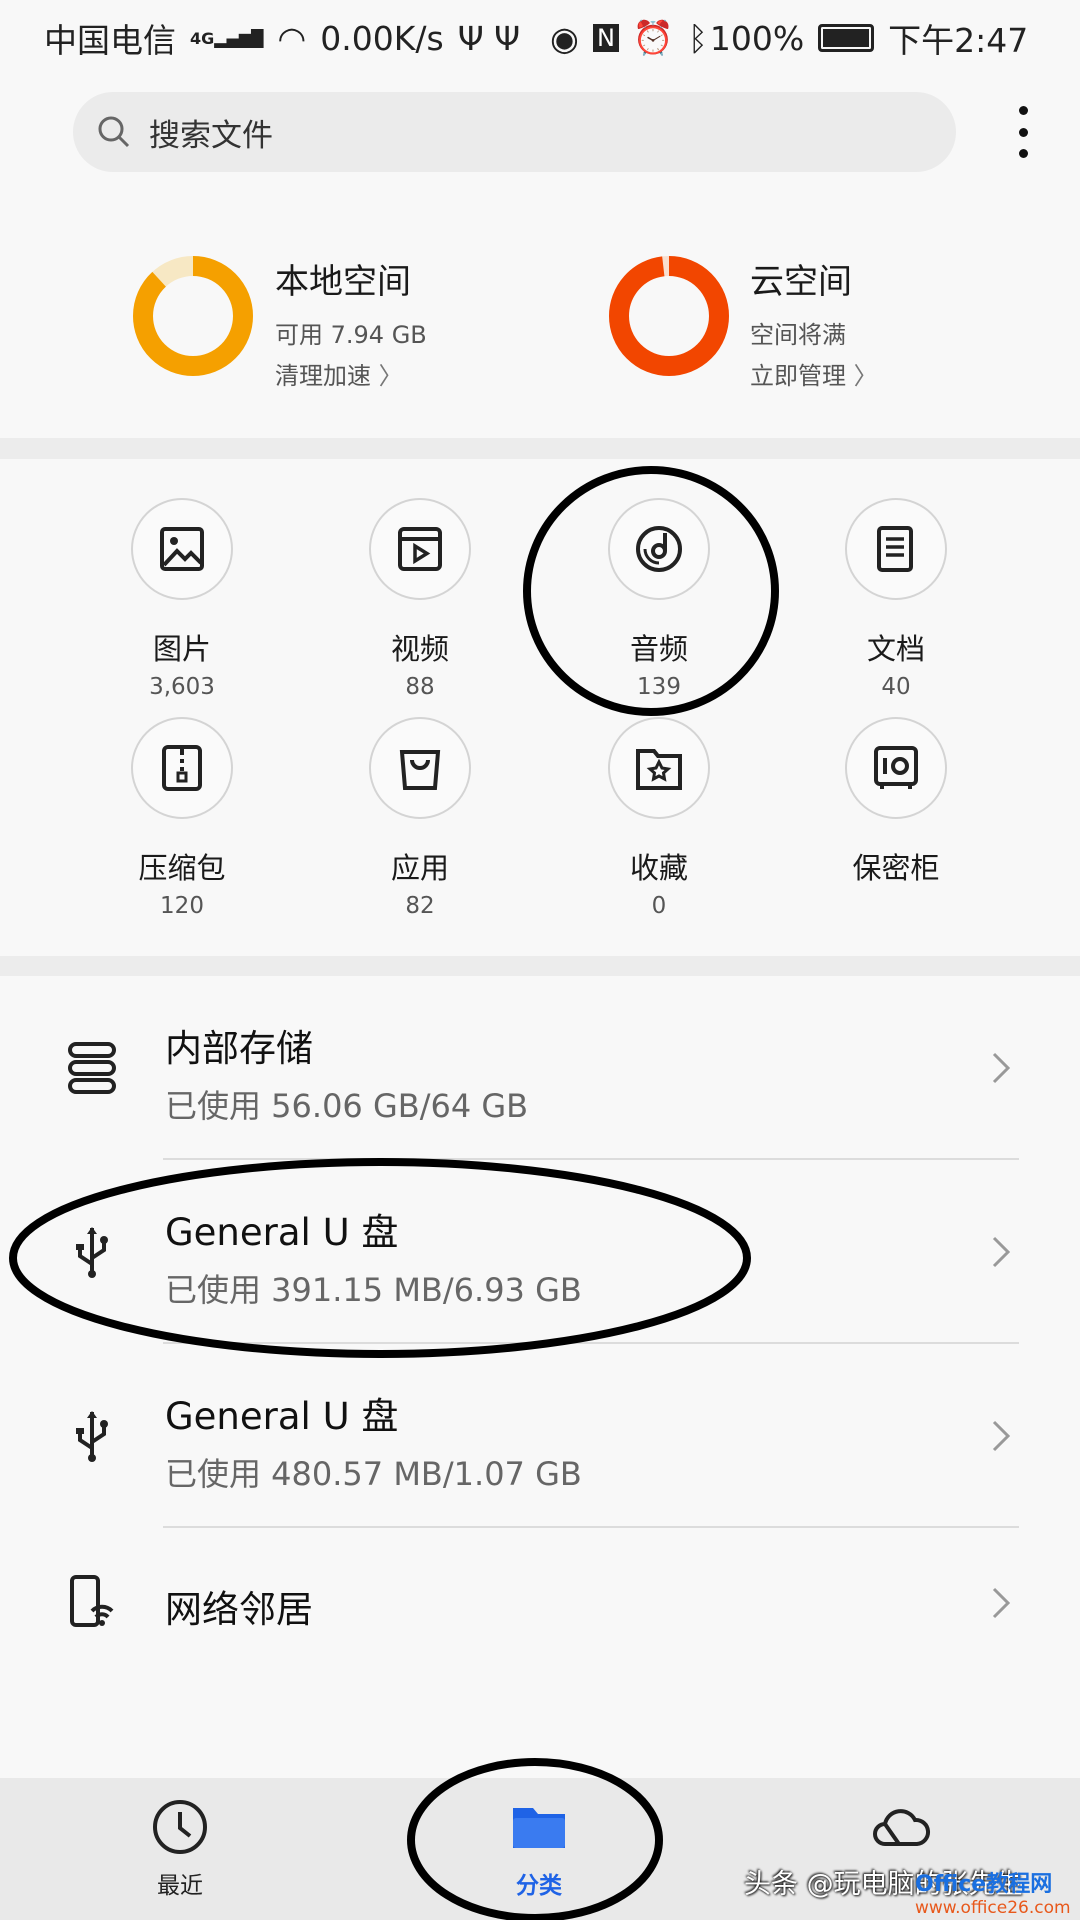 This screenshot has height=1920, width=1080. I want to click on battery-level: 100%, so click(757, 38).